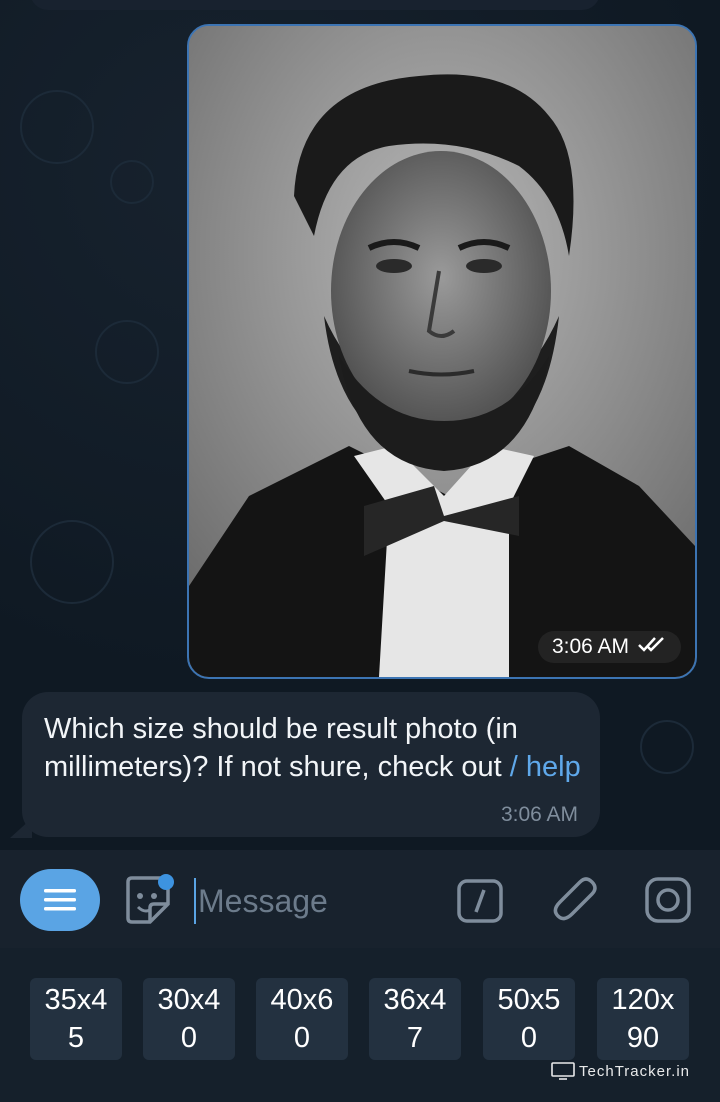 The width and height of the screenshot is (720, 1102). I want to click on keyboard-button-120x90: 120x 90, so click(643, 1019).